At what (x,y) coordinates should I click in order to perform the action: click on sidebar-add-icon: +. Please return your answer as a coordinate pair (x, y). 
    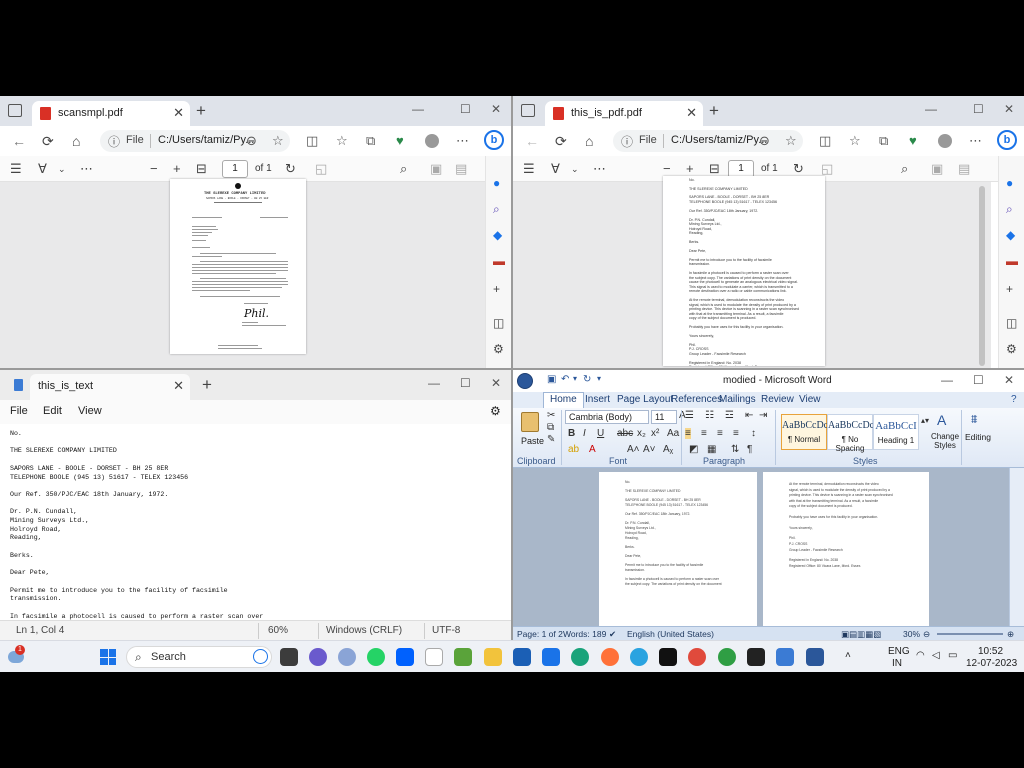
    Looking at the image, I should click on (496, 289).